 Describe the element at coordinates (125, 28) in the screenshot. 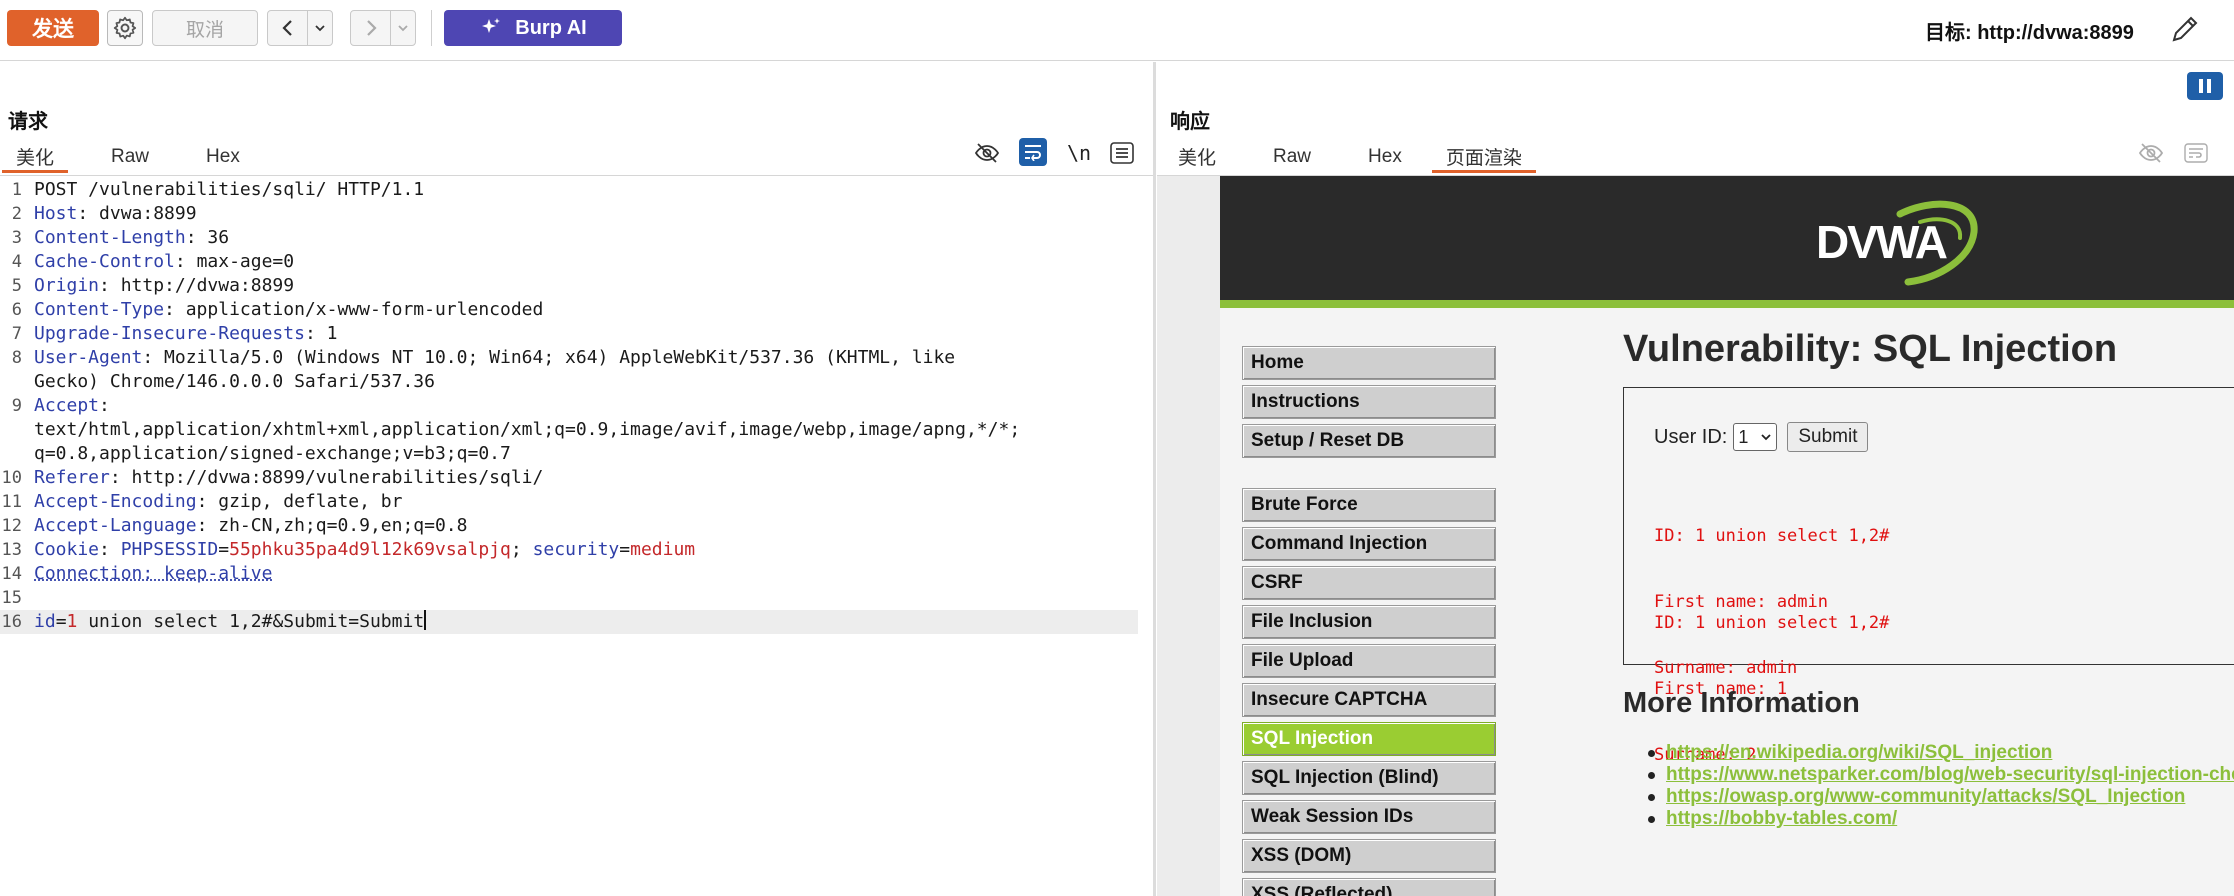

I see `settings-button` at that location.